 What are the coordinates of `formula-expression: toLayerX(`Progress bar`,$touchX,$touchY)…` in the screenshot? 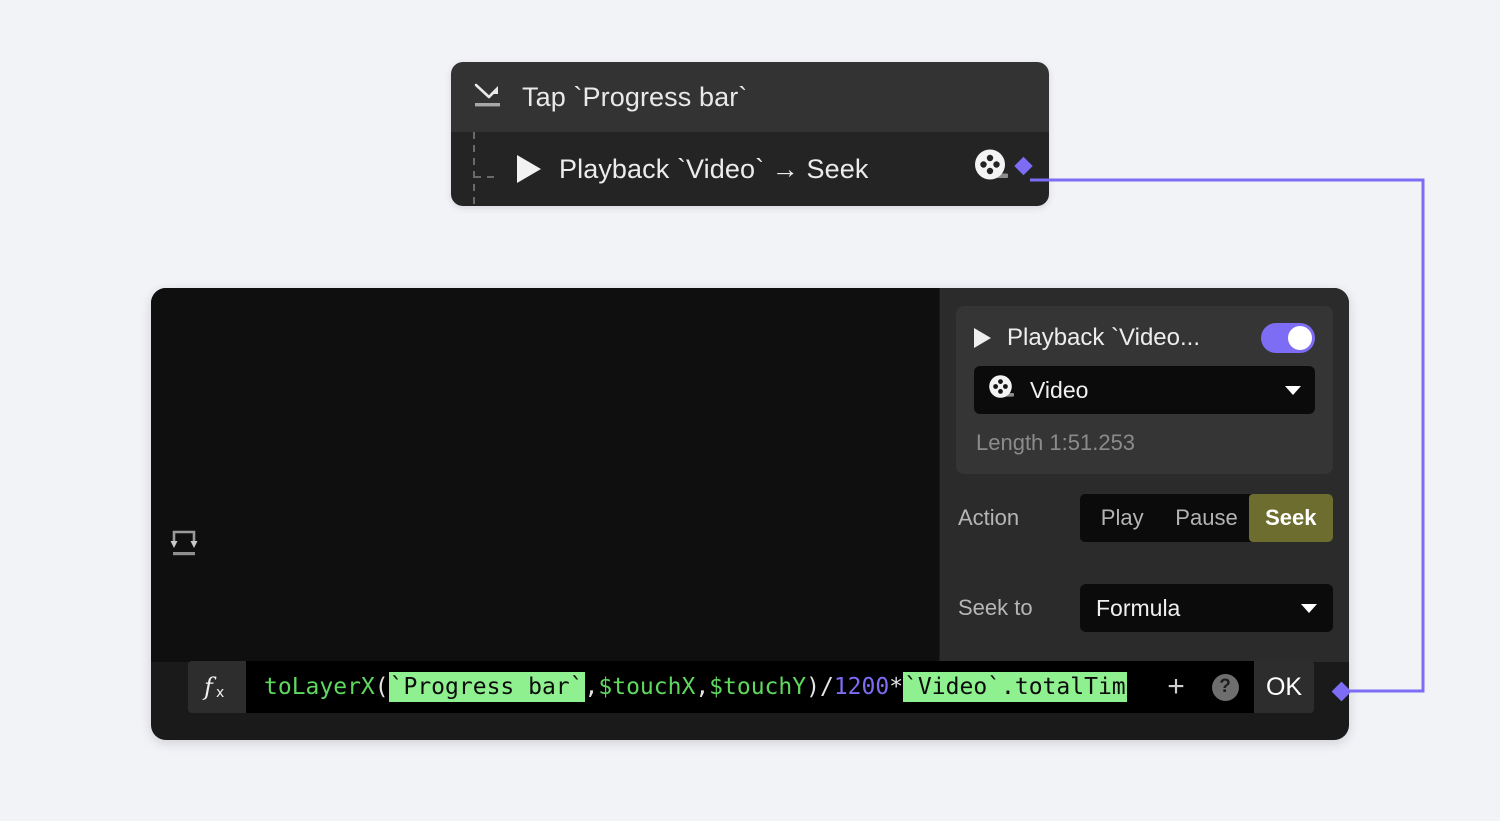 It's located at (695, 687).